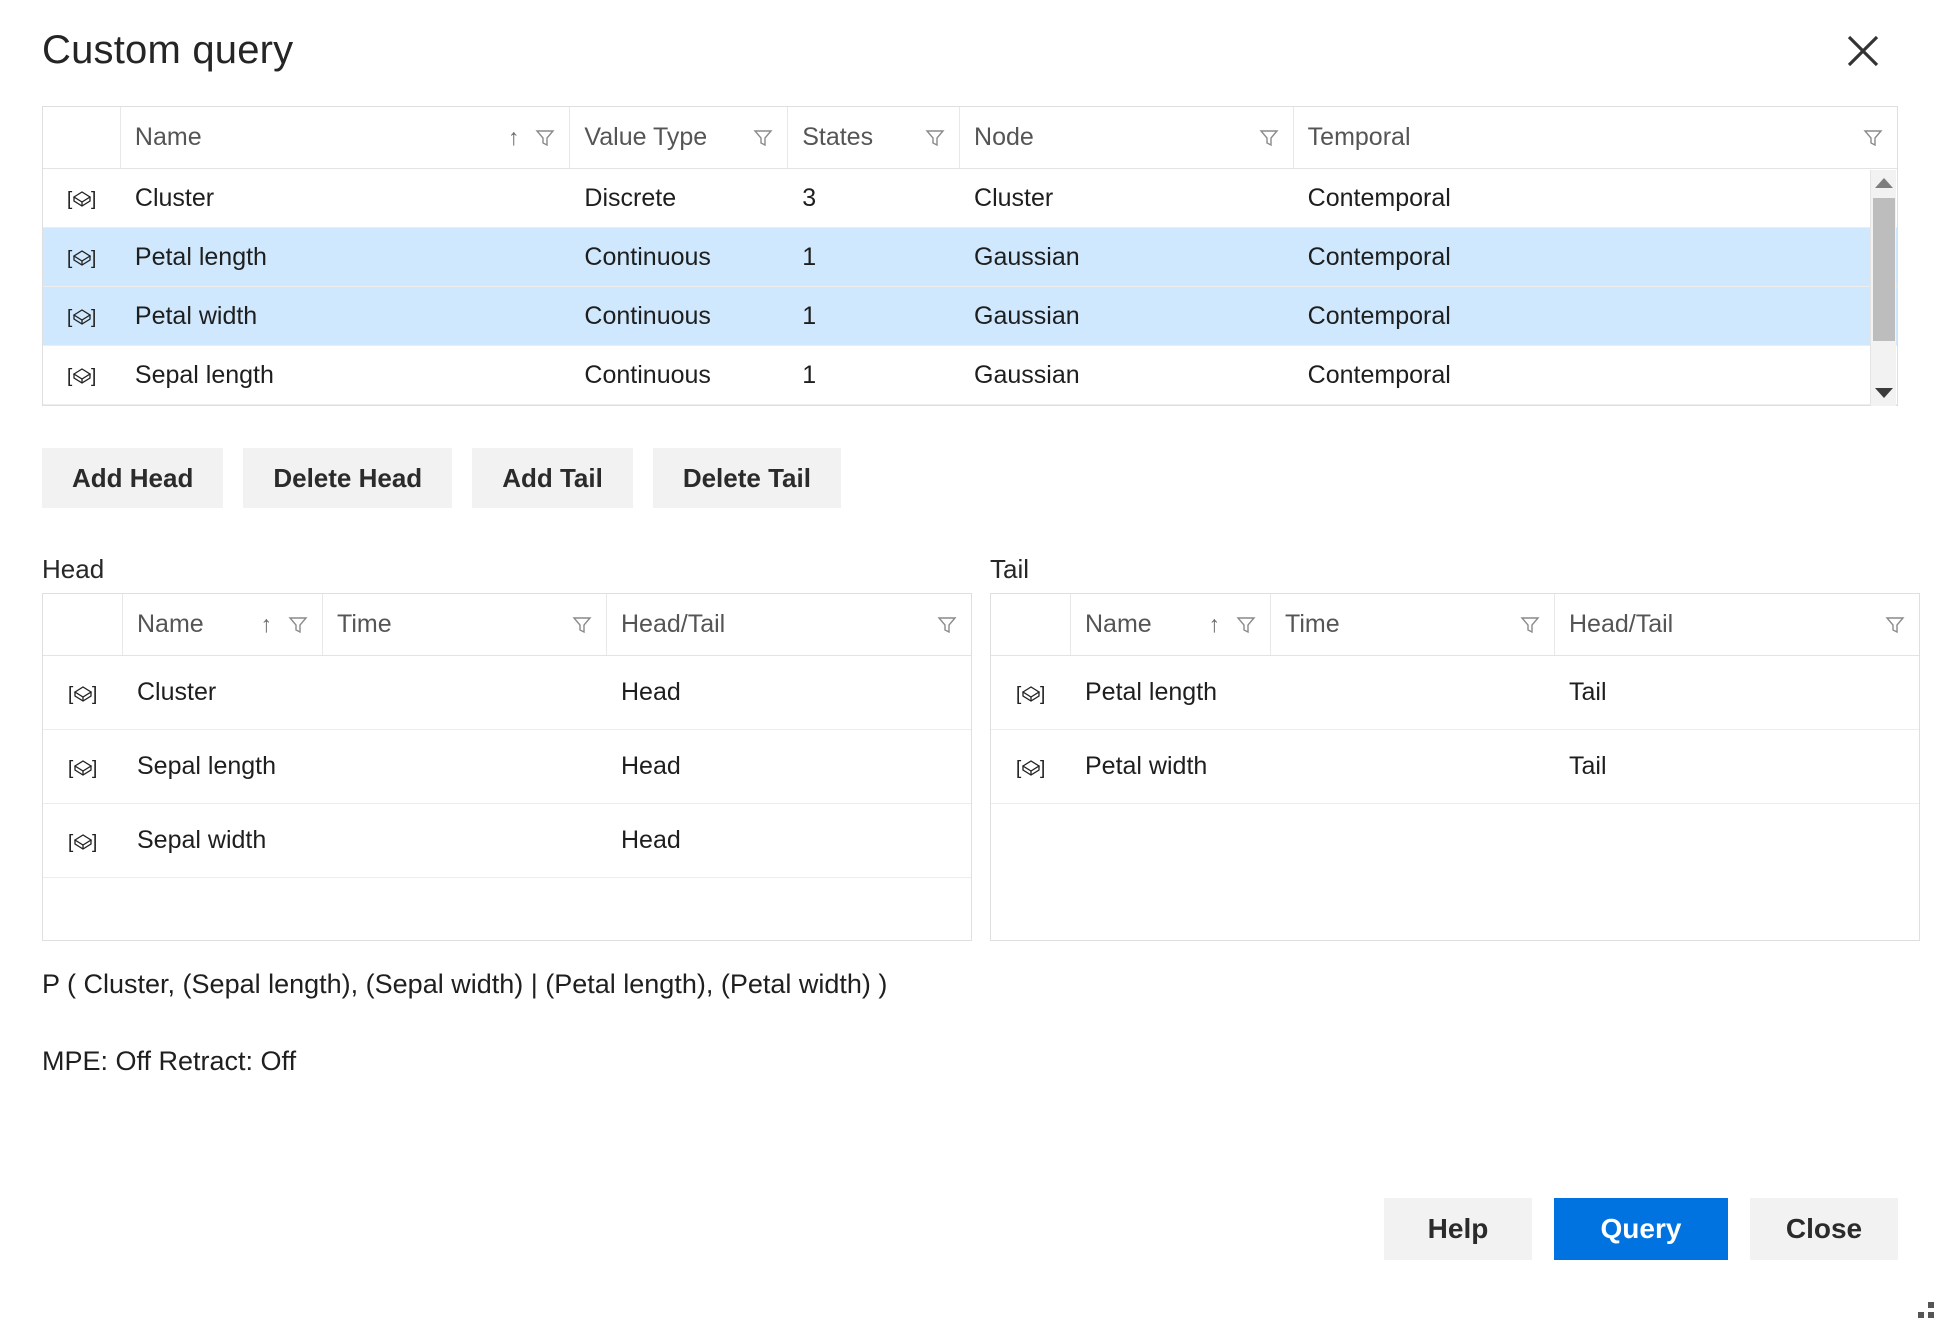  I want to click on vertical-scrollbar, so click(1883, 288).